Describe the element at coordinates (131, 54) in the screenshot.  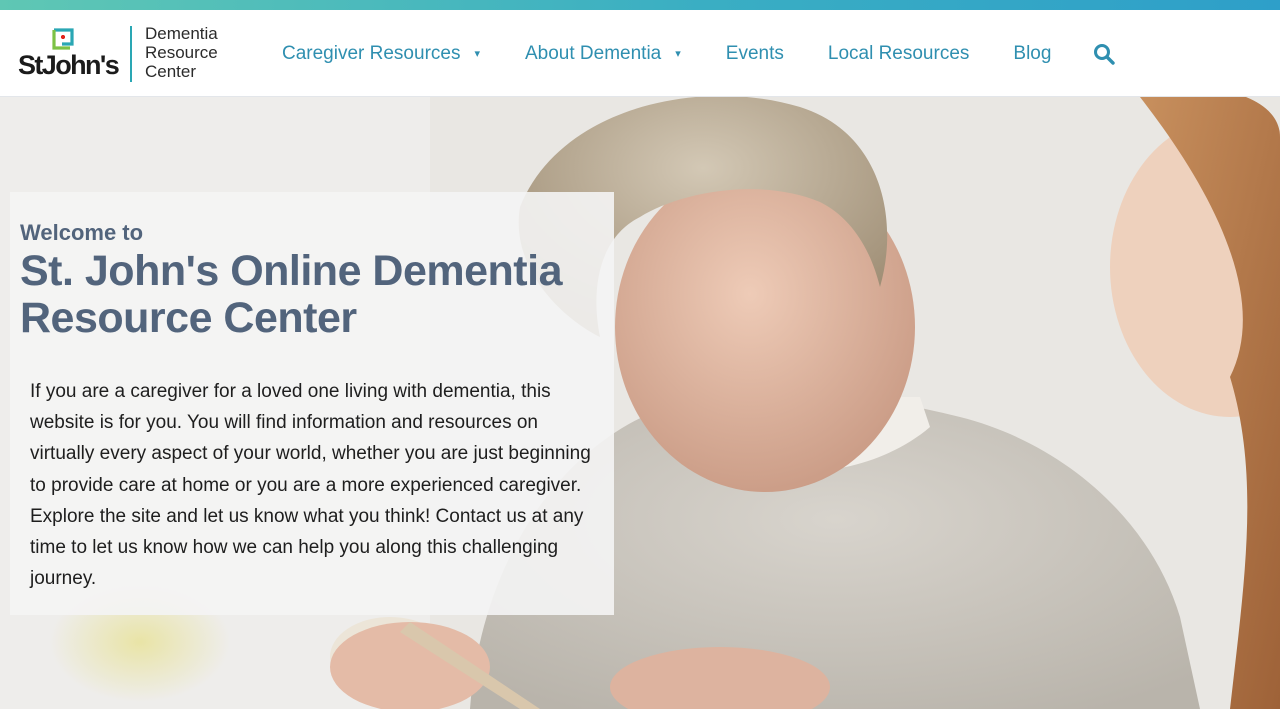
I see `logo-divider` at that location.